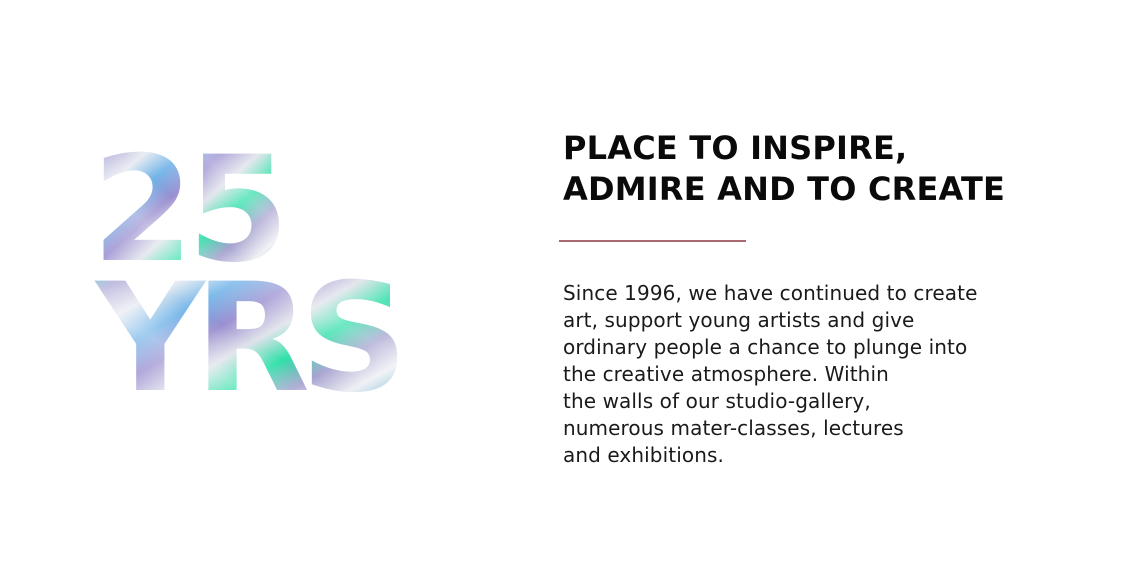 Image resolution: width=1134 pixels, height=568 pixels. I want to click on description-line: numerous mater-classes, lectures, so click(733, 428).